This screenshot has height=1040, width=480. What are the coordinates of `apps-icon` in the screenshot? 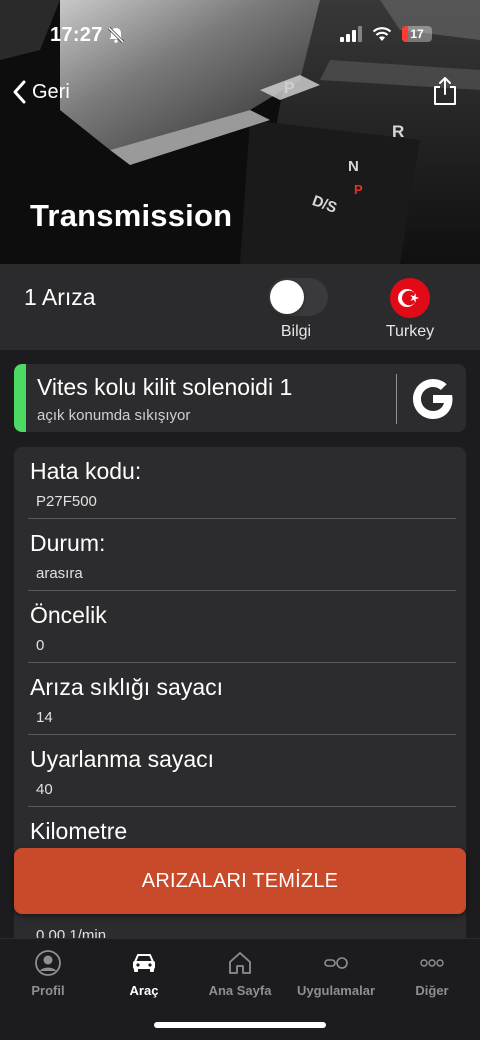 It's located at (336, 963).